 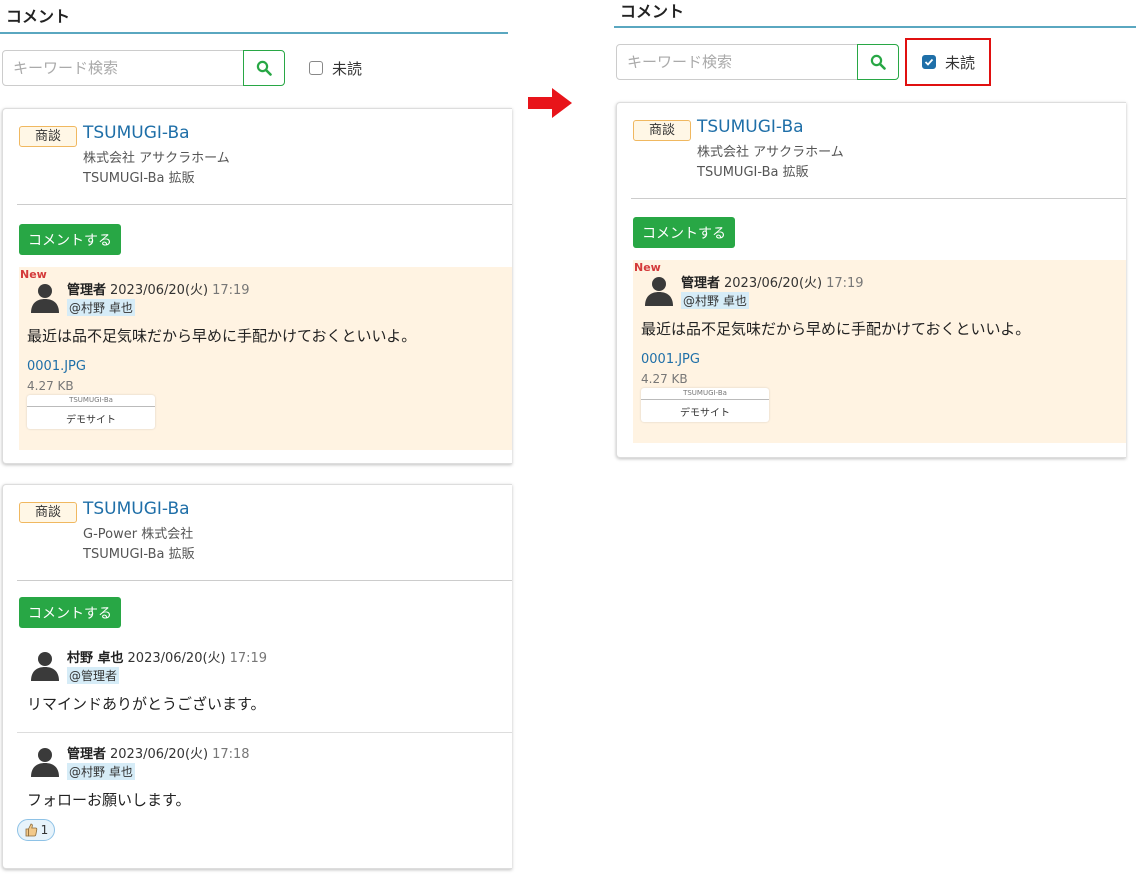 What do you see at coordinates (95, 658) in the screenshot?
I see `author-name: 村野 卓也` at bounding box center [95, 658].